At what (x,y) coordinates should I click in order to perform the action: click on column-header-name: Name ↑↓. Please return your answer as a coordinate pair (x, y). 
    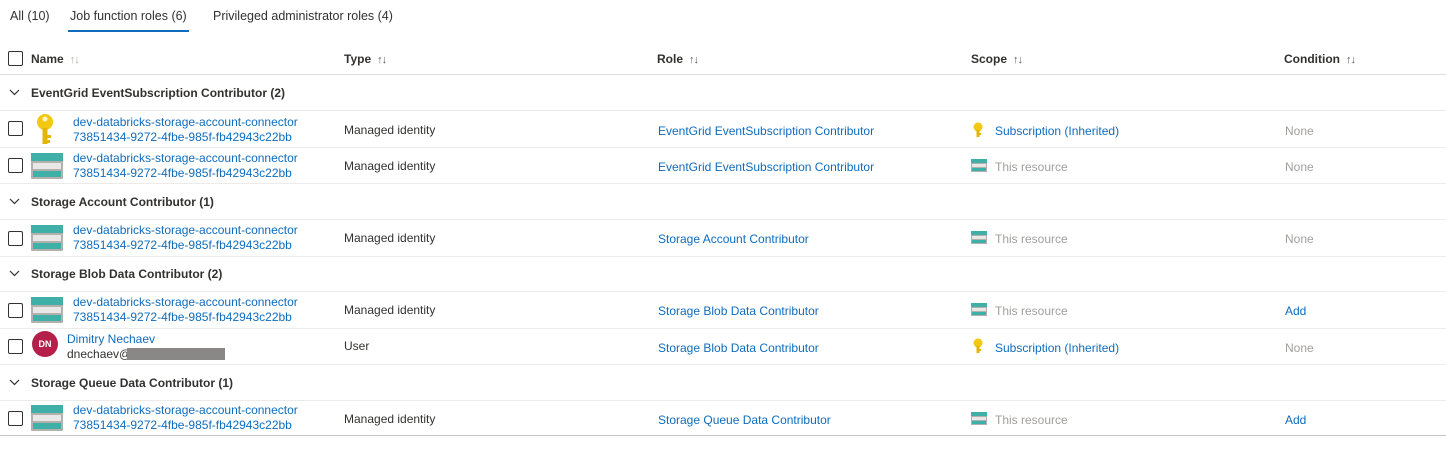
    Looking at the image, I should click on (55, 59).